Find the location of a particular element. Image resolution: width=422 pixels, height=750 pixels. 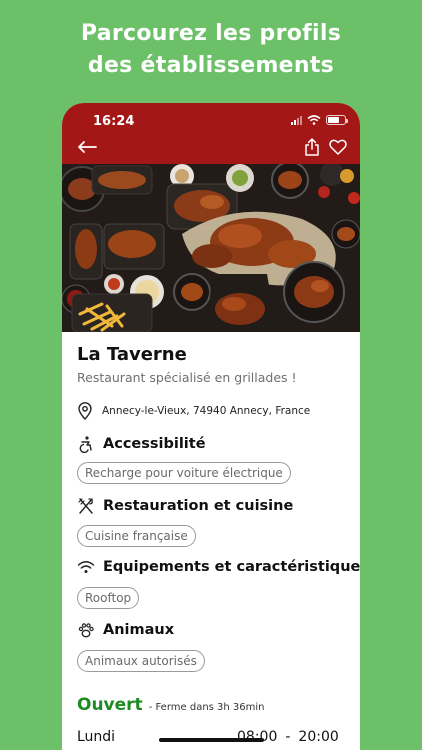

address-row: Annecy-le-Vieux, 74940 Annecy, France is located at coordinates (193, 411).